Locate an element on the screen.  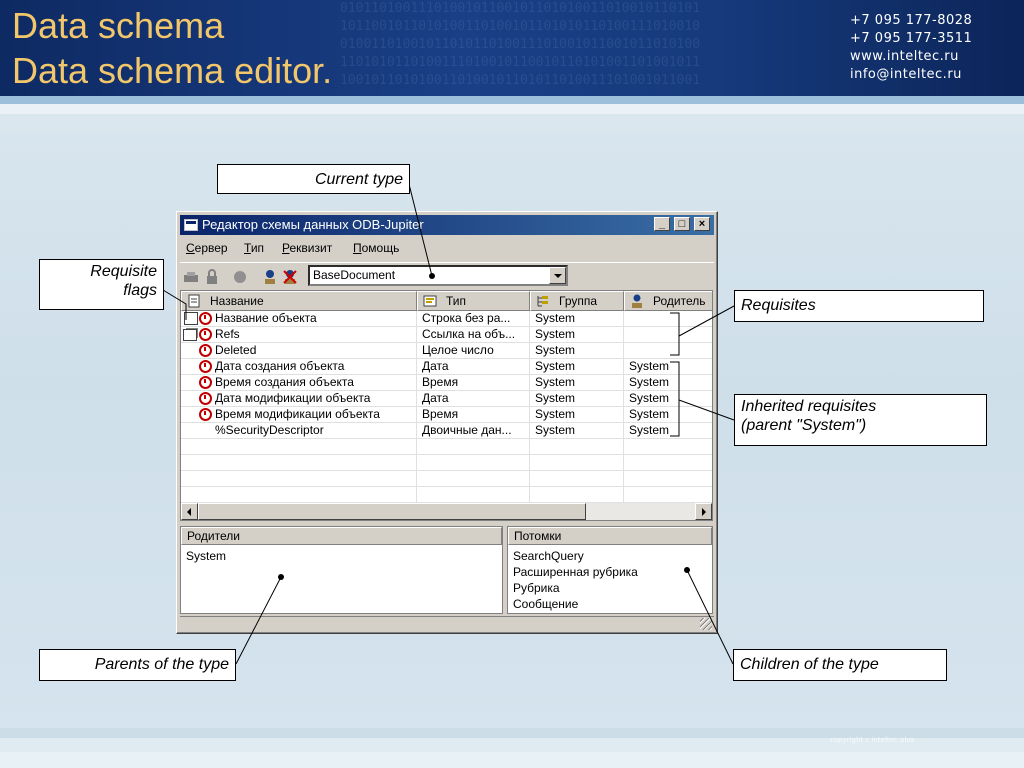
menu-accel: П is located at coordinates (357, 248).